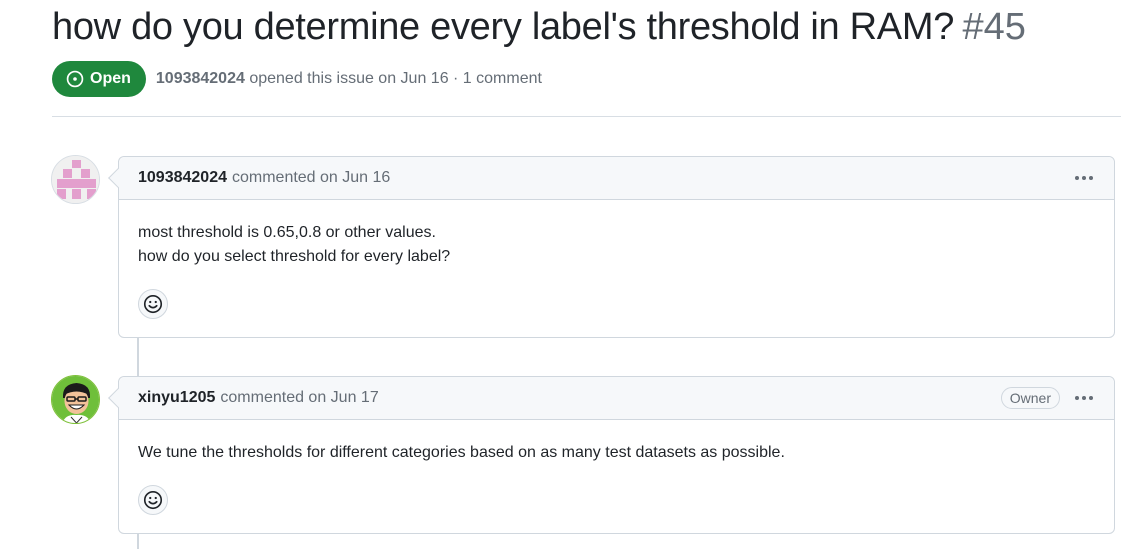 The width and height of the screenshot is (1121, 549). I want to click on comment-timestamp: commented on Jun 17, so click(299, 398).